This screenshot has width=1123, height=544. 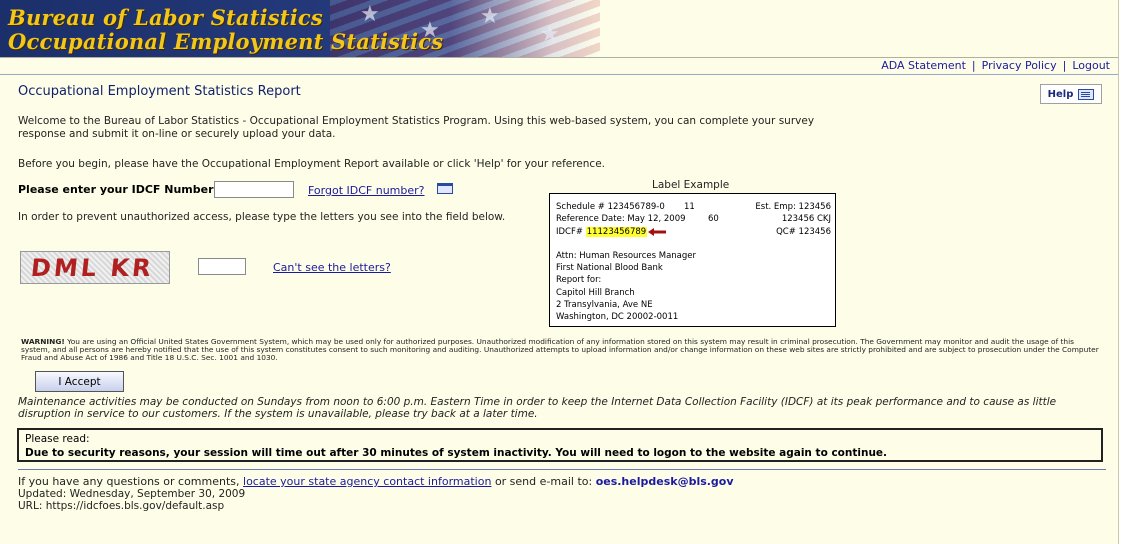 What do you see at coordinates (1019, 65) in the screenshot?
I see `privacy-policy-link: Privacy Policy` at bounding box center [1019, 65].